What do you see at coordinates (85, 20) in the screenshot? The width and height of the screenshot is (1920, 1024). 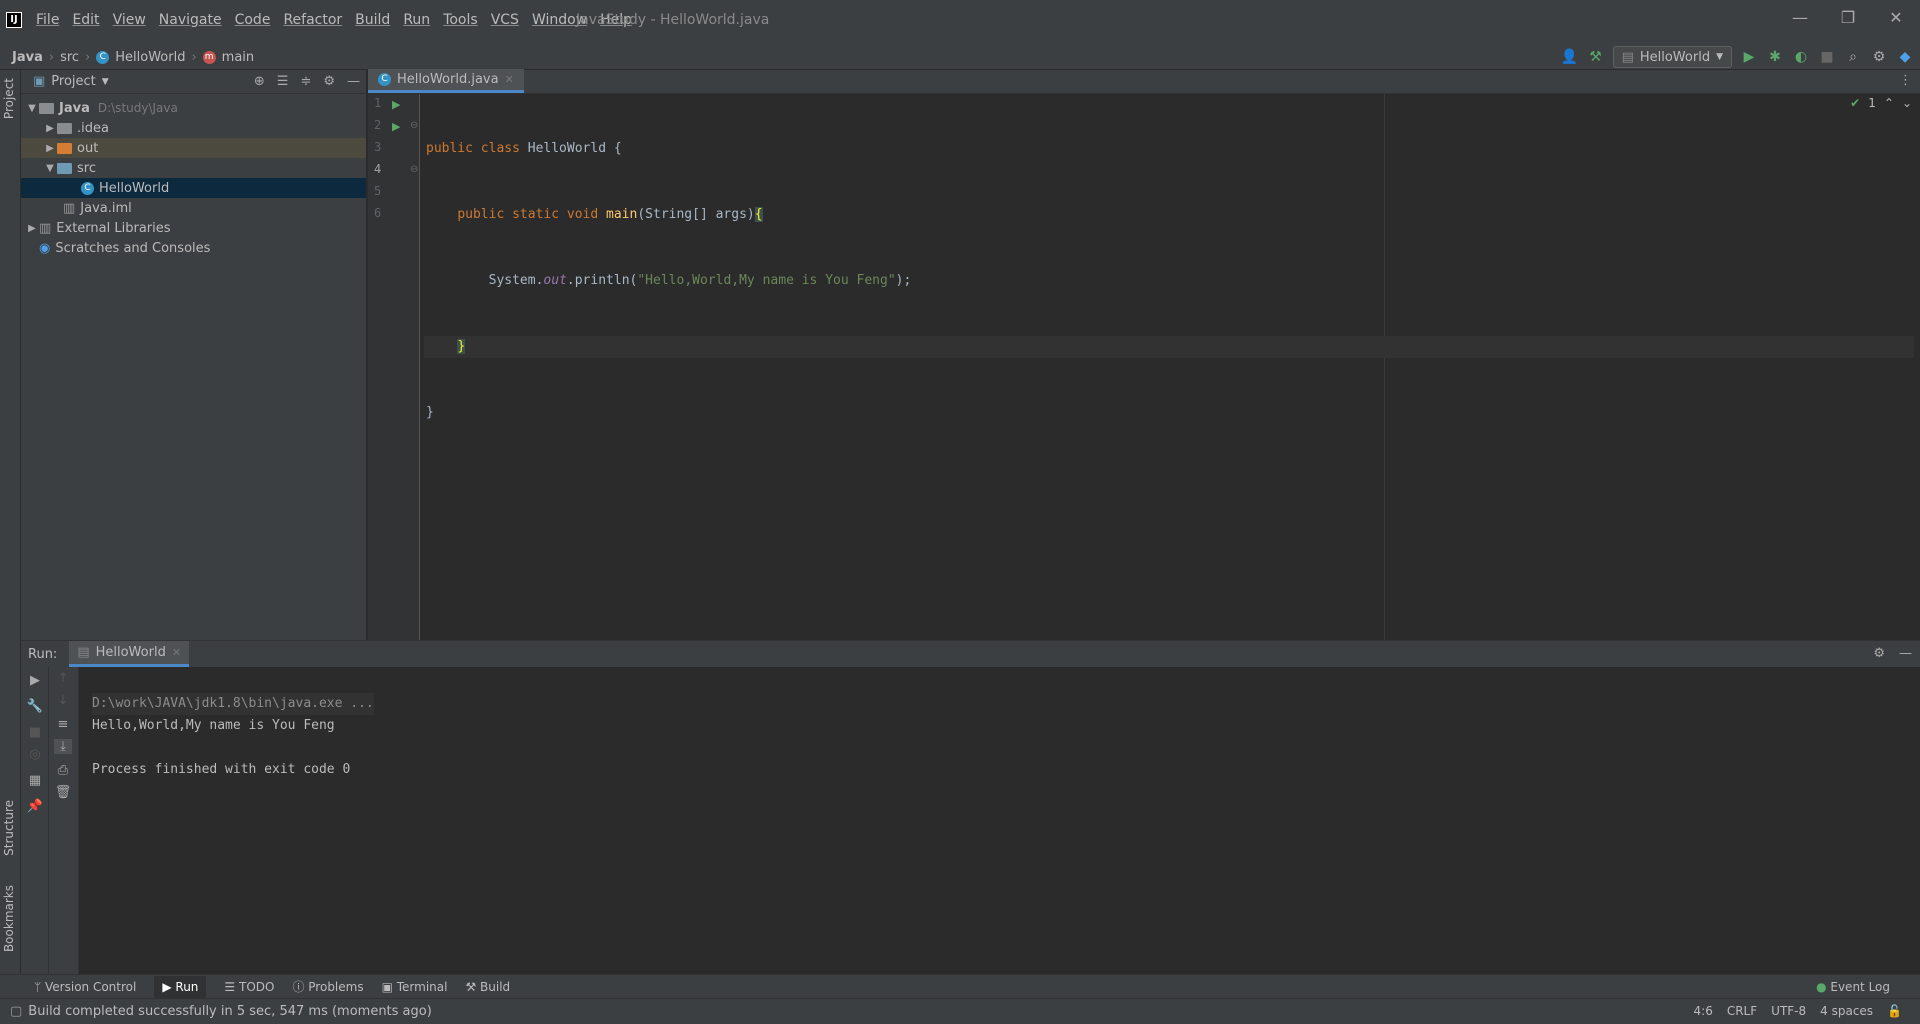 I see `menu-edit: Edit` at bounding box center [85, 20].